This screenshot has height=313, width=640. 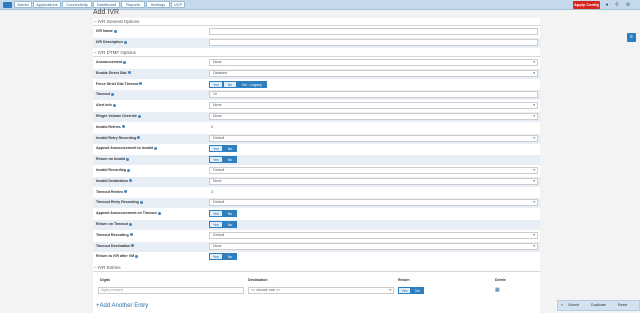 What do you see at coordinates (316, 160) in the screenshot?
I see `dtmf-row: Return on Invalid Yes No` at bounding box center [316, 160].